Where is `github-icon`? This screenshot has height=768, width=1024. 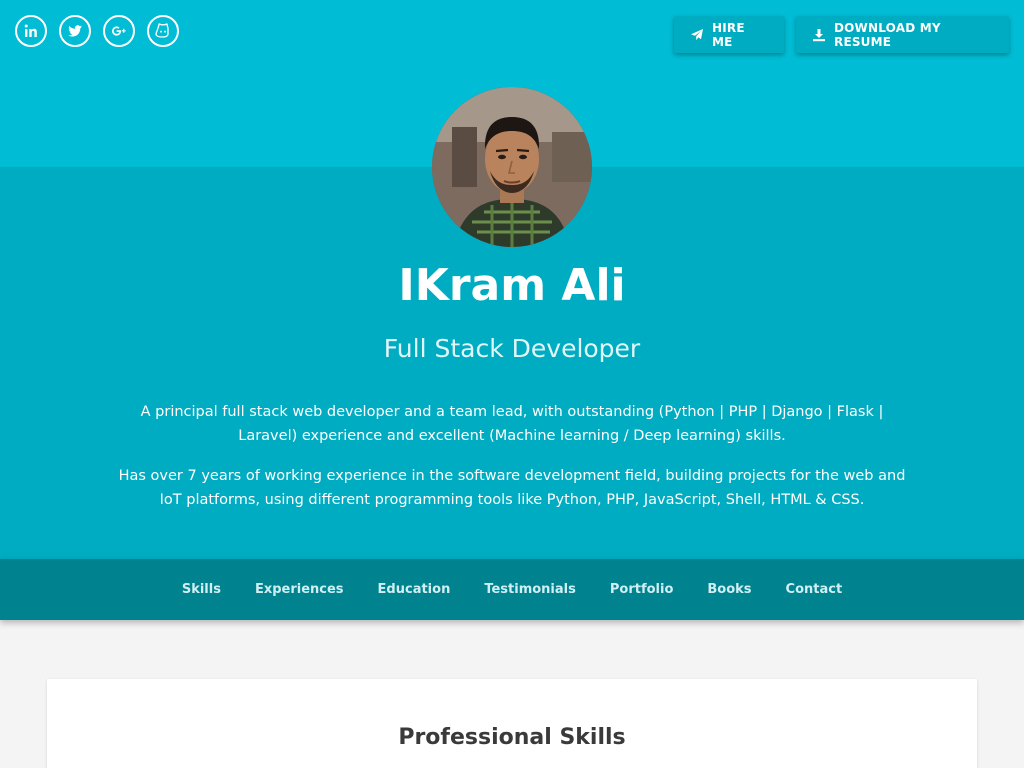
github-icon is located at coordinates (162, 30).